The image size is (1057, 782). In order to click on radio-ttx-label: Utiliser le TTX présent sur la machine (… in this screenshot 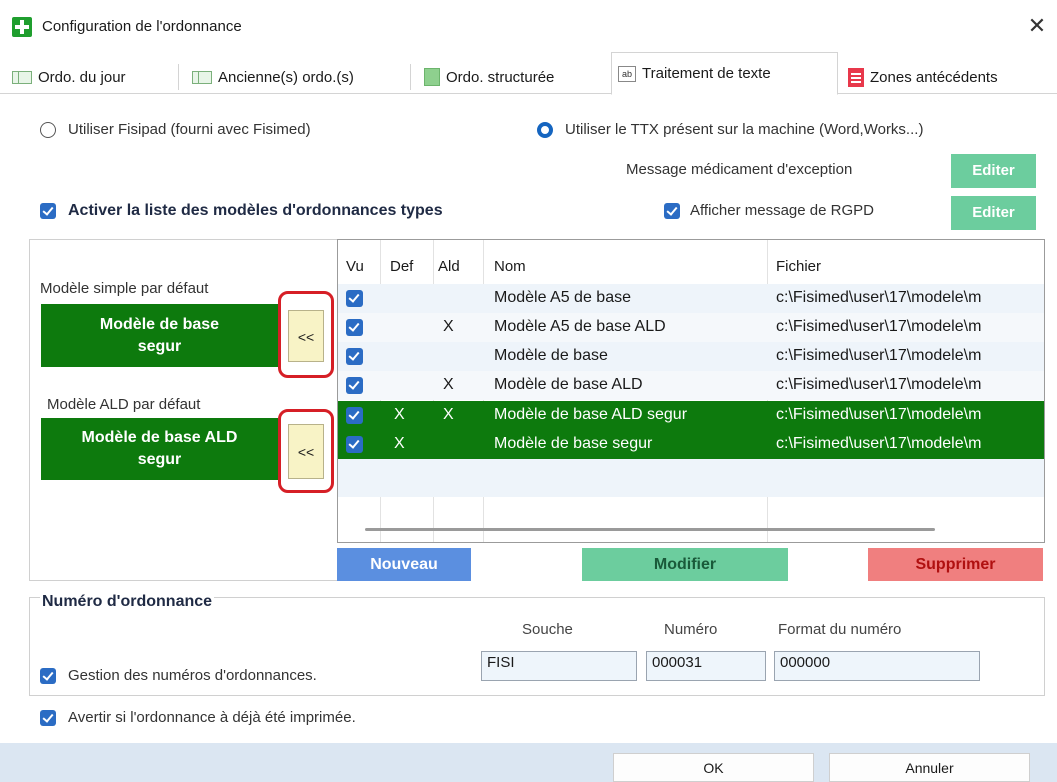, I will do `click(744, 129)`.